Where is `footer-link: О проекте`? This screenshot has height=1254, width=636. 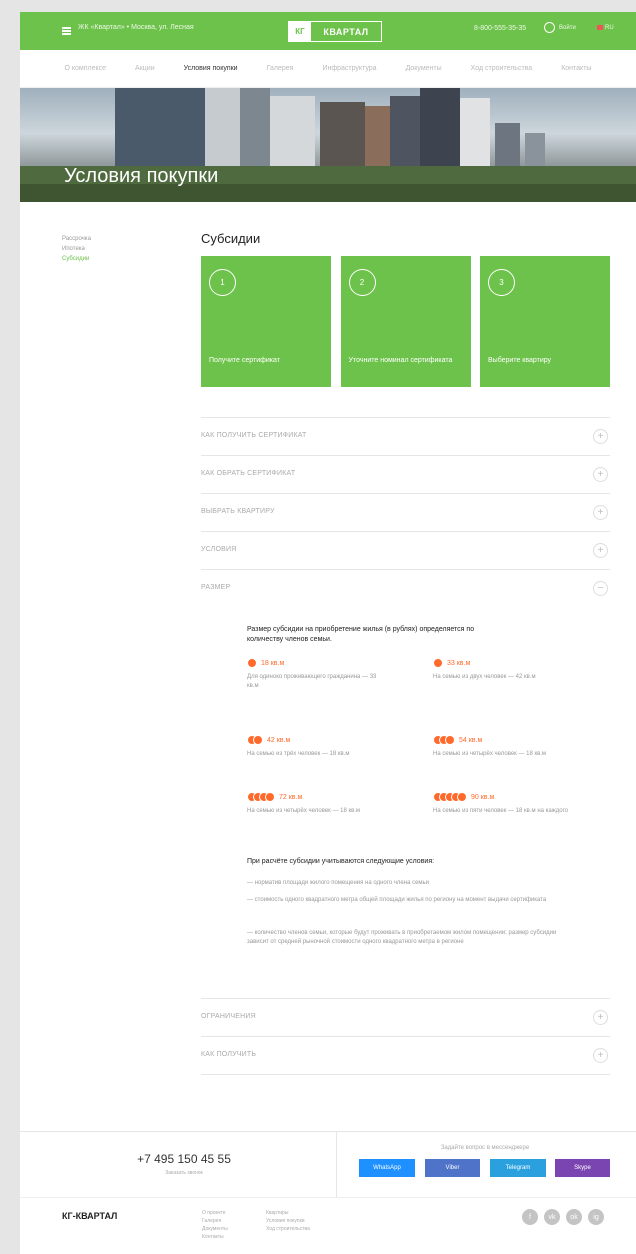 footer-link: О проекте is located at coordinates (215, 1213).